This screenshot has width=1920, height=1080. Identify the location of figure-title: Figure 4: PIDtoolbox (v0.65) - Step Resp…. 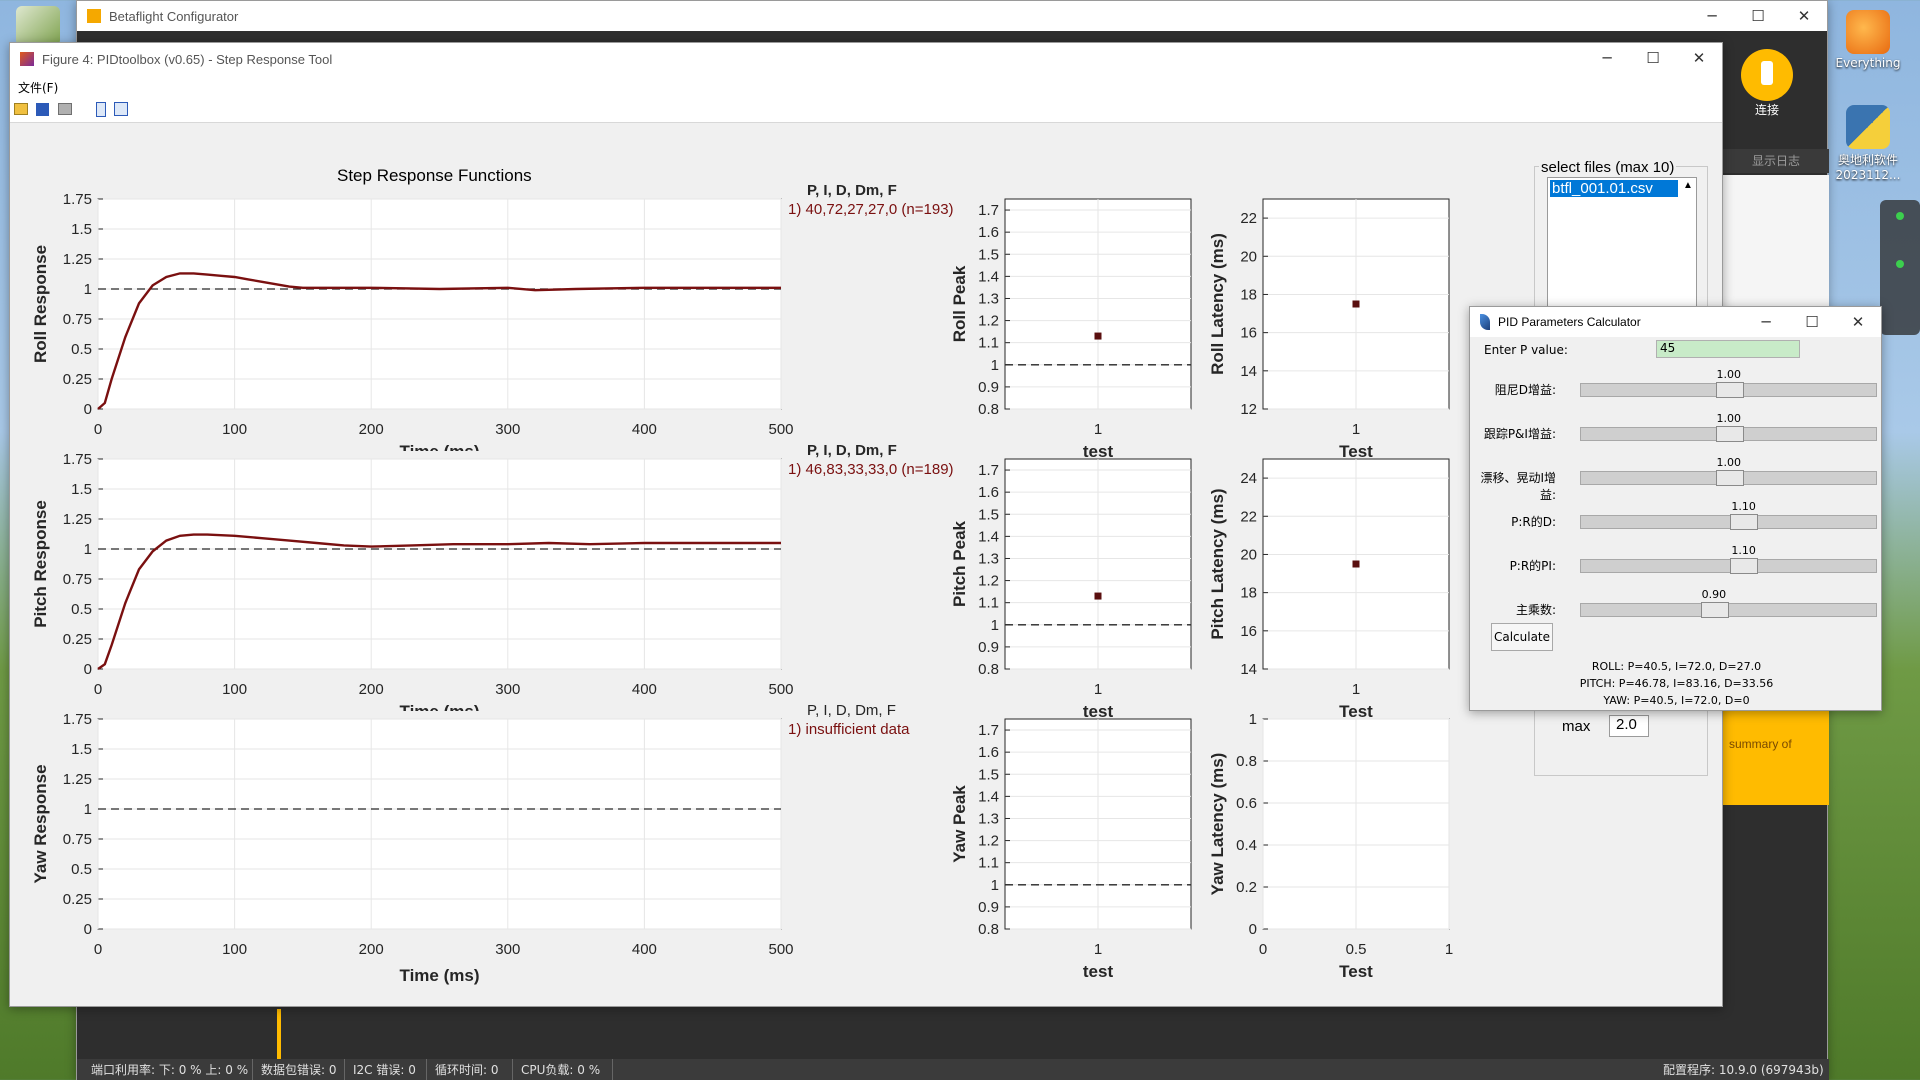
(187, 59).